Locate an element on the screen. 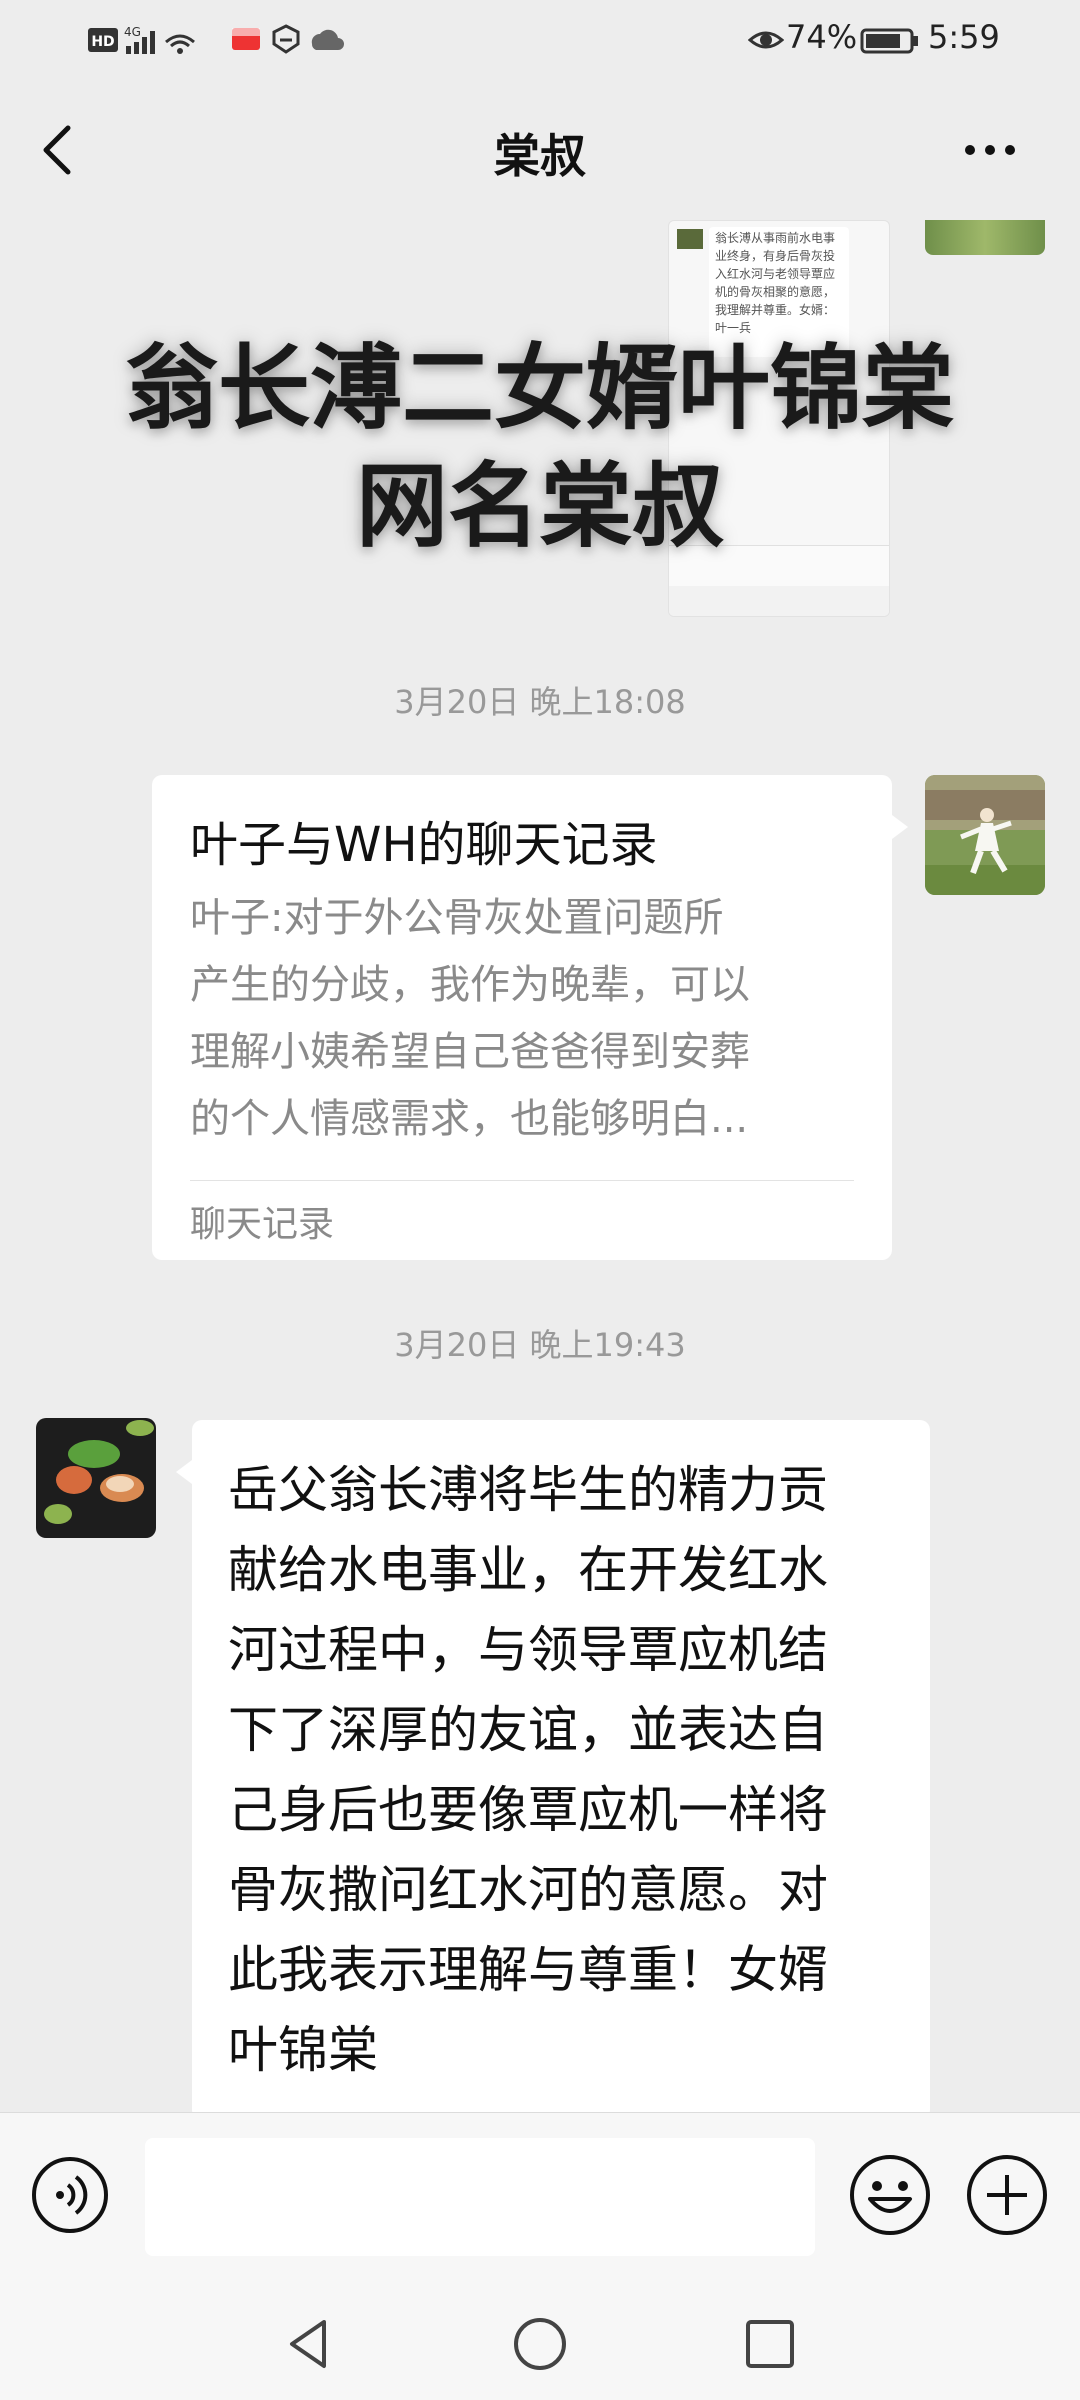 The image size is (1080, 2400). plus-icon is located at coordinates (1007, 2195).